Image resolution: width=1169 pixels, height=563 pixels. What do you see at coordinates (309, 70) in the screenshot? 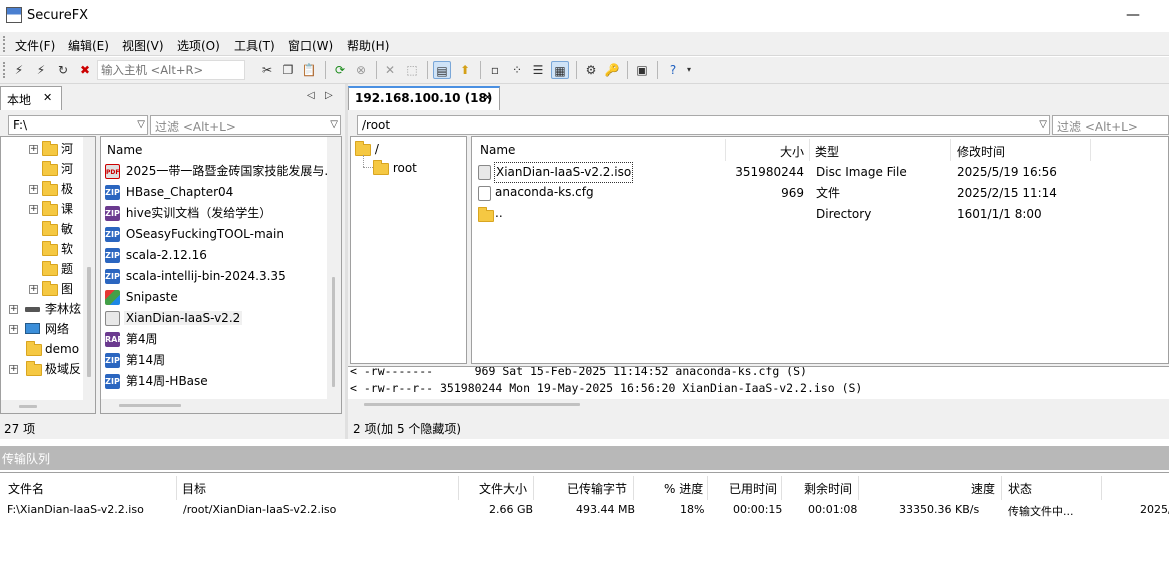
I see `paste-icon: 📋` at bounding box center [309, 70].